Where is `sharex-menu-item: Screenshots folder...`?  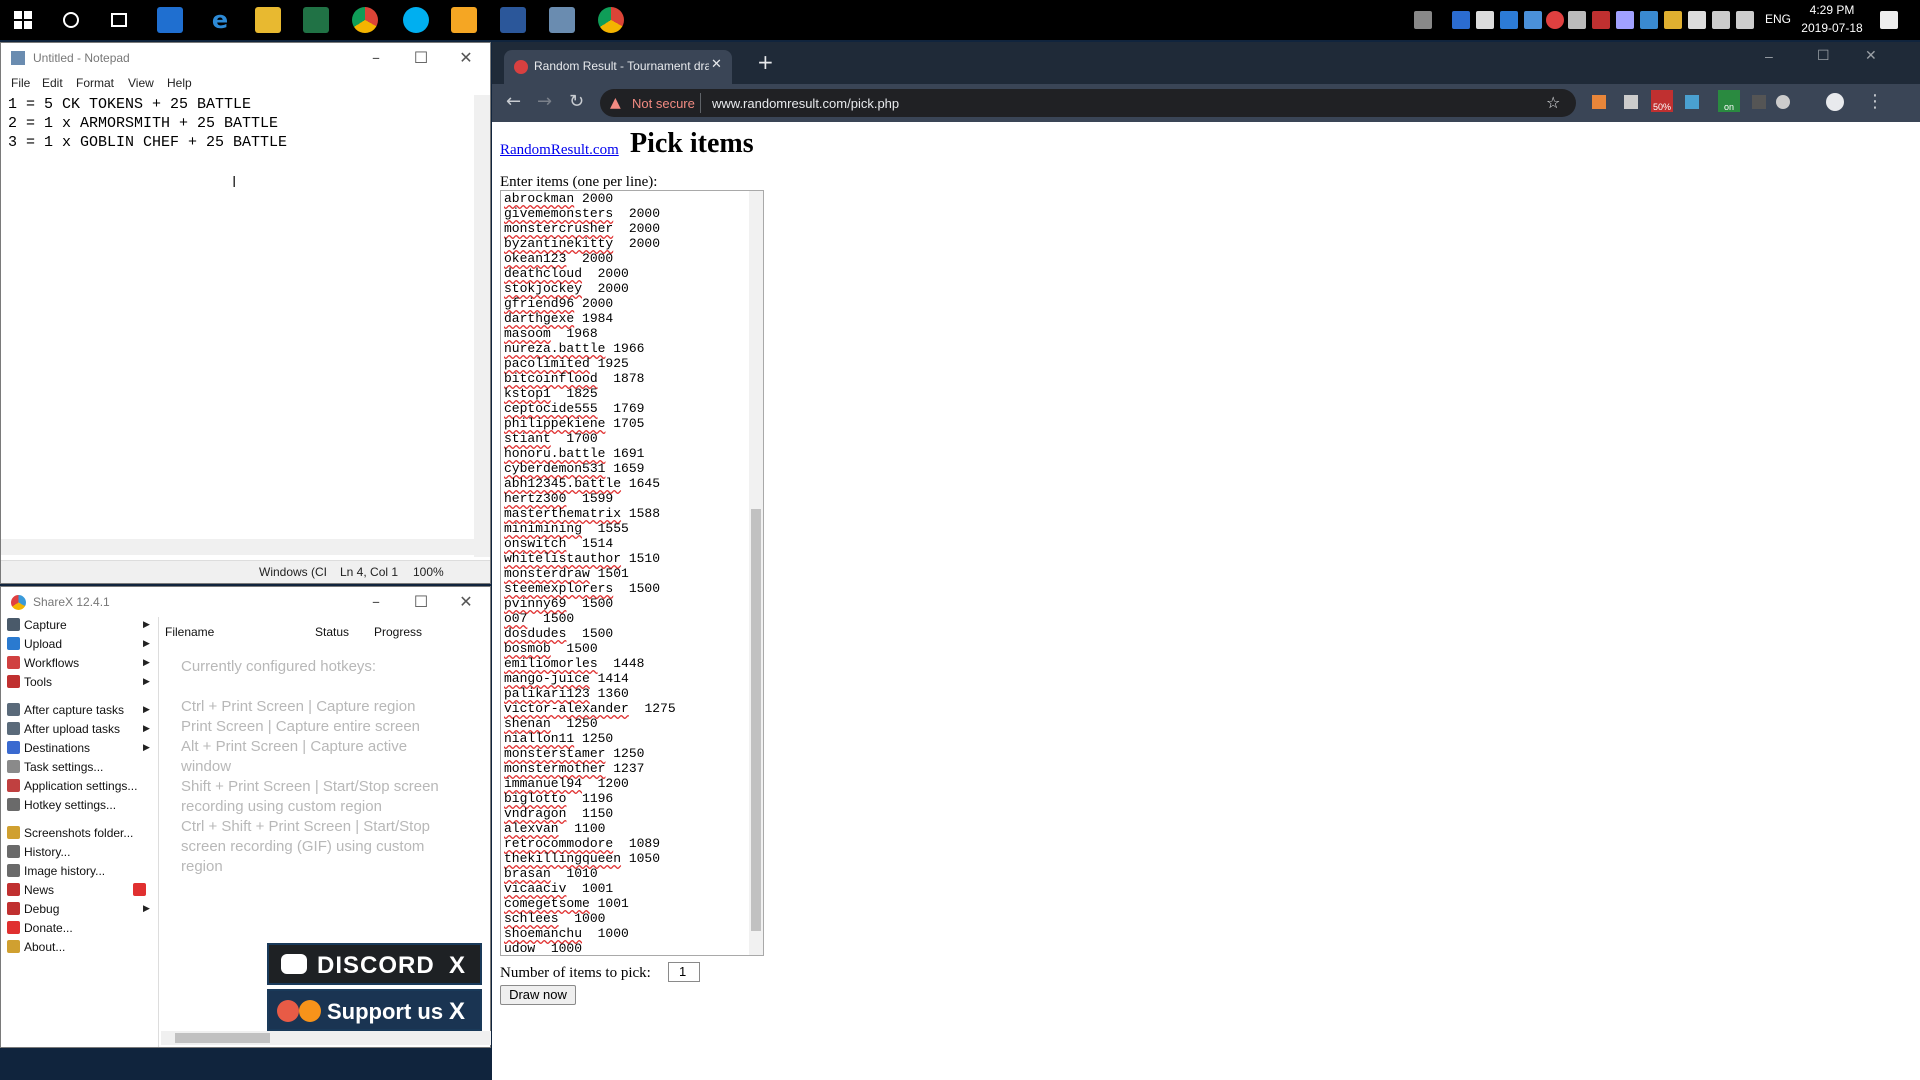 sharex-menu-item: Screenshots folder... is located at coordinates (70, 833).